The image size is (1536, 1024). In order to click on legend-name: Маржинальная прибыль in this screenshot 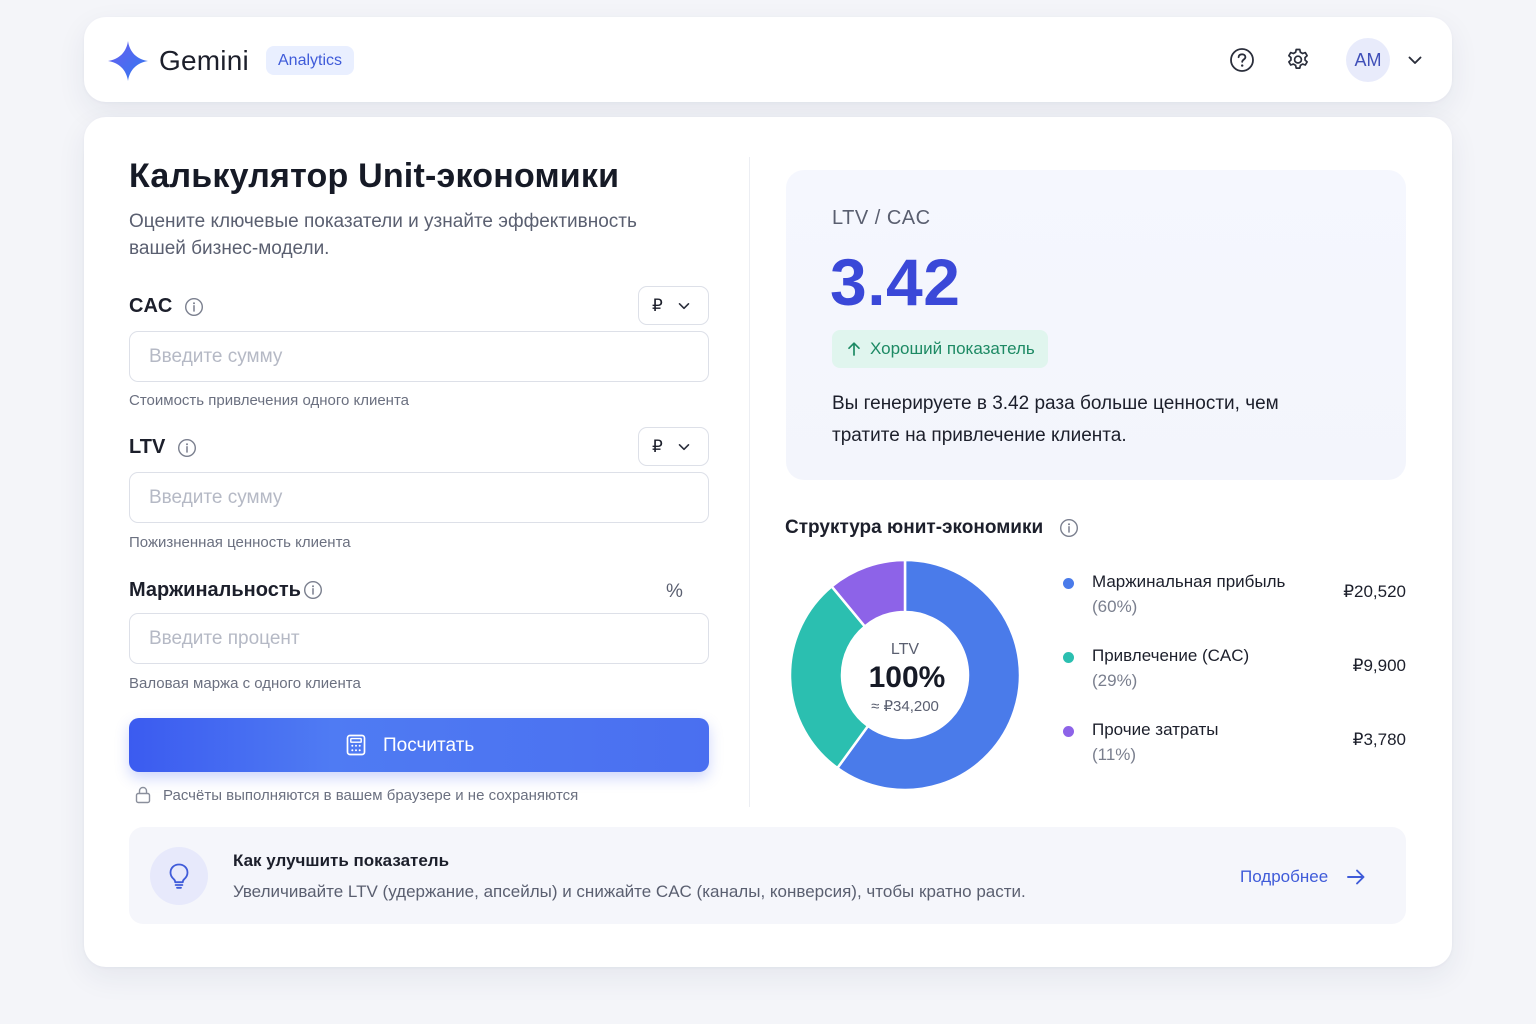, I will do `click(1189, 581)`.